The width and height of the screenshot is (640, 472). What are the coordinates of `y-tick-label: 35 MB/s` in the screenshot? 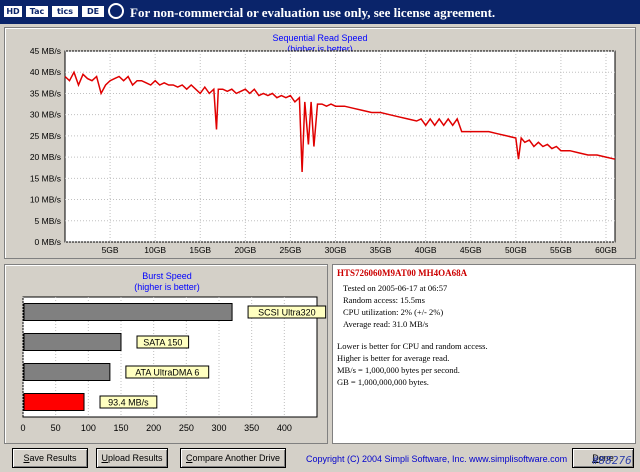 It's located at (45, 93).